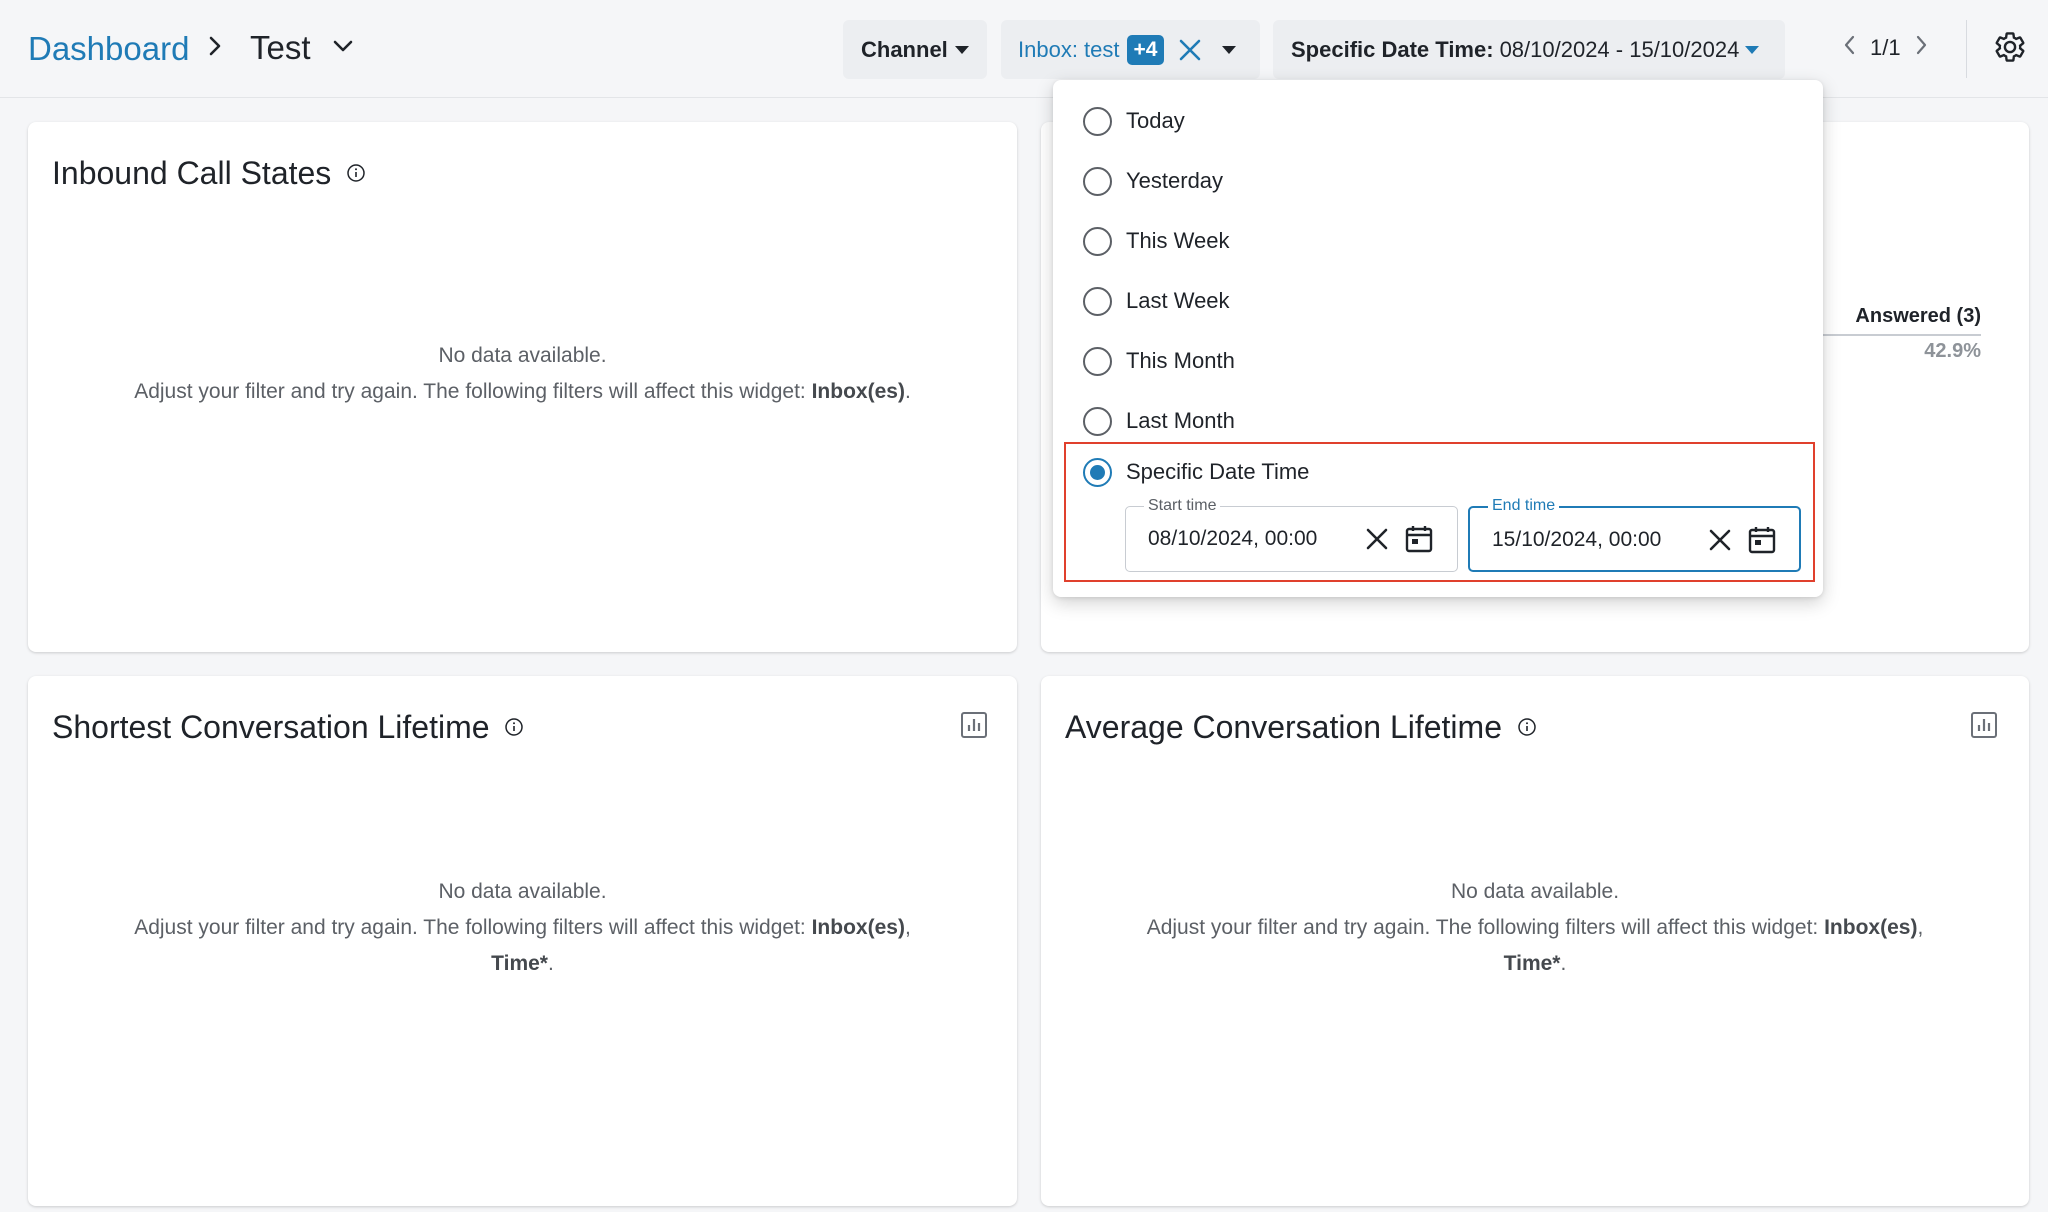  I want to click on widget-title: Average Conversation Lifetime, so click(1301, 728).